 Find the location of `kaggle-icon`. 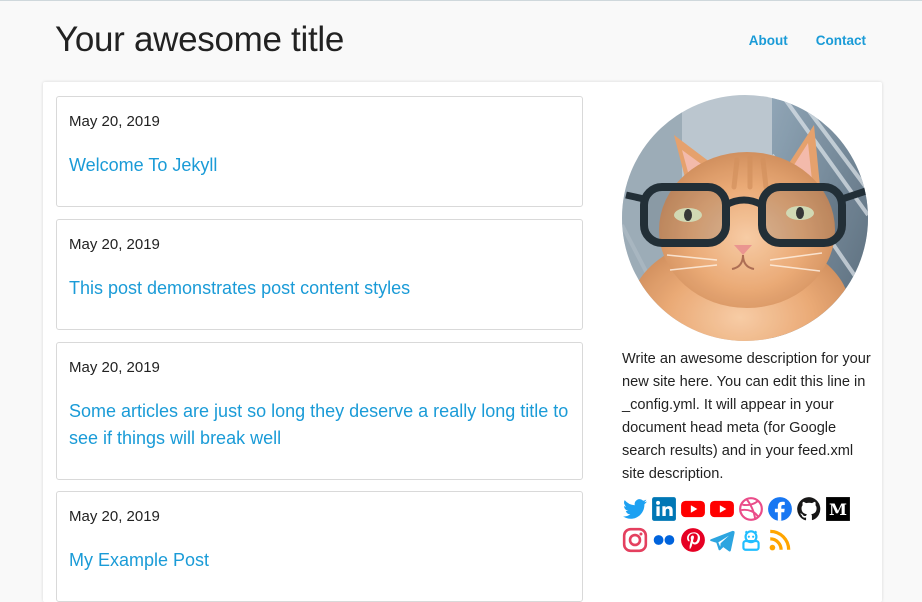

kaggle-icon is located at coordinates (751, 540).